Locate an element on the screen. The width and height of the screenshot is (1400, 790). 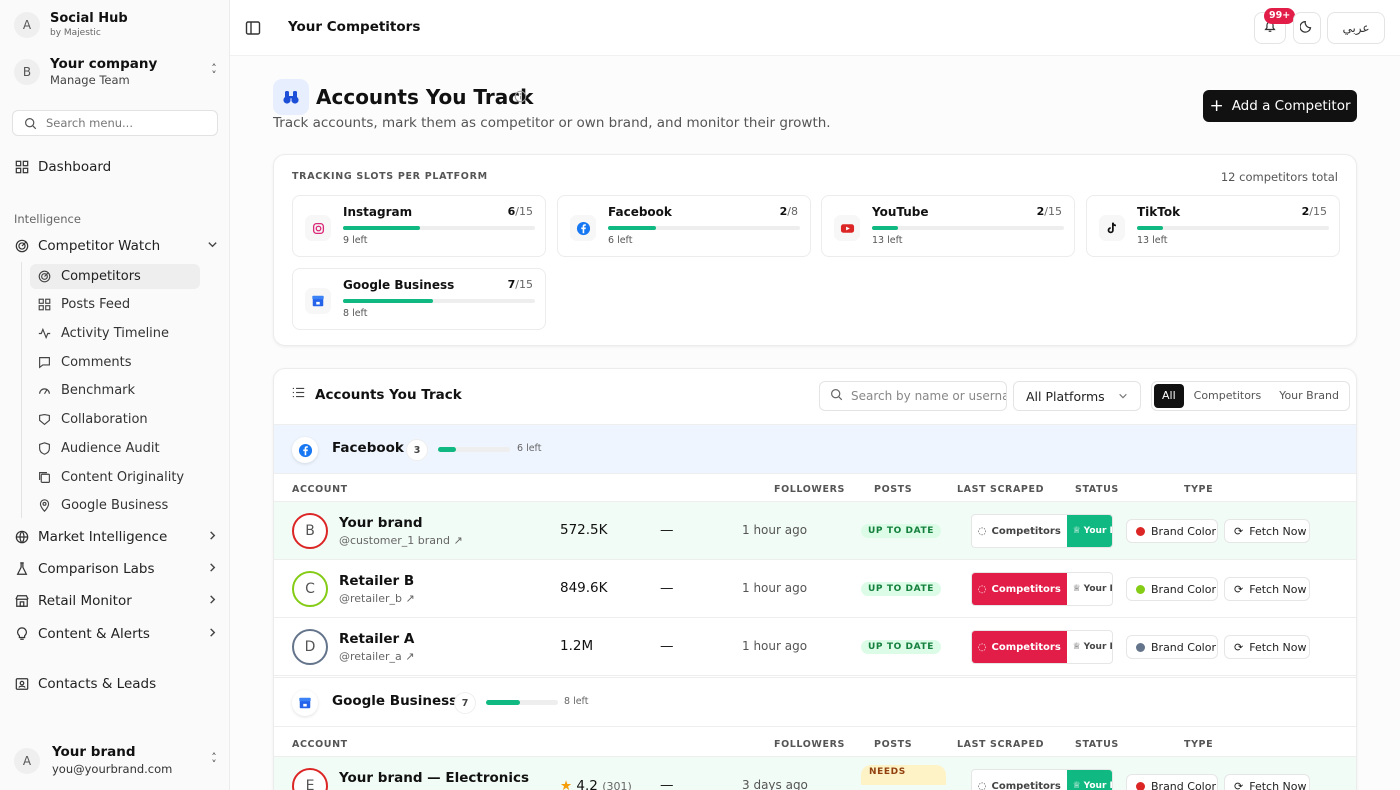
sidebar-item-benchmark: Benchmark is located at coordinates (115, 390).